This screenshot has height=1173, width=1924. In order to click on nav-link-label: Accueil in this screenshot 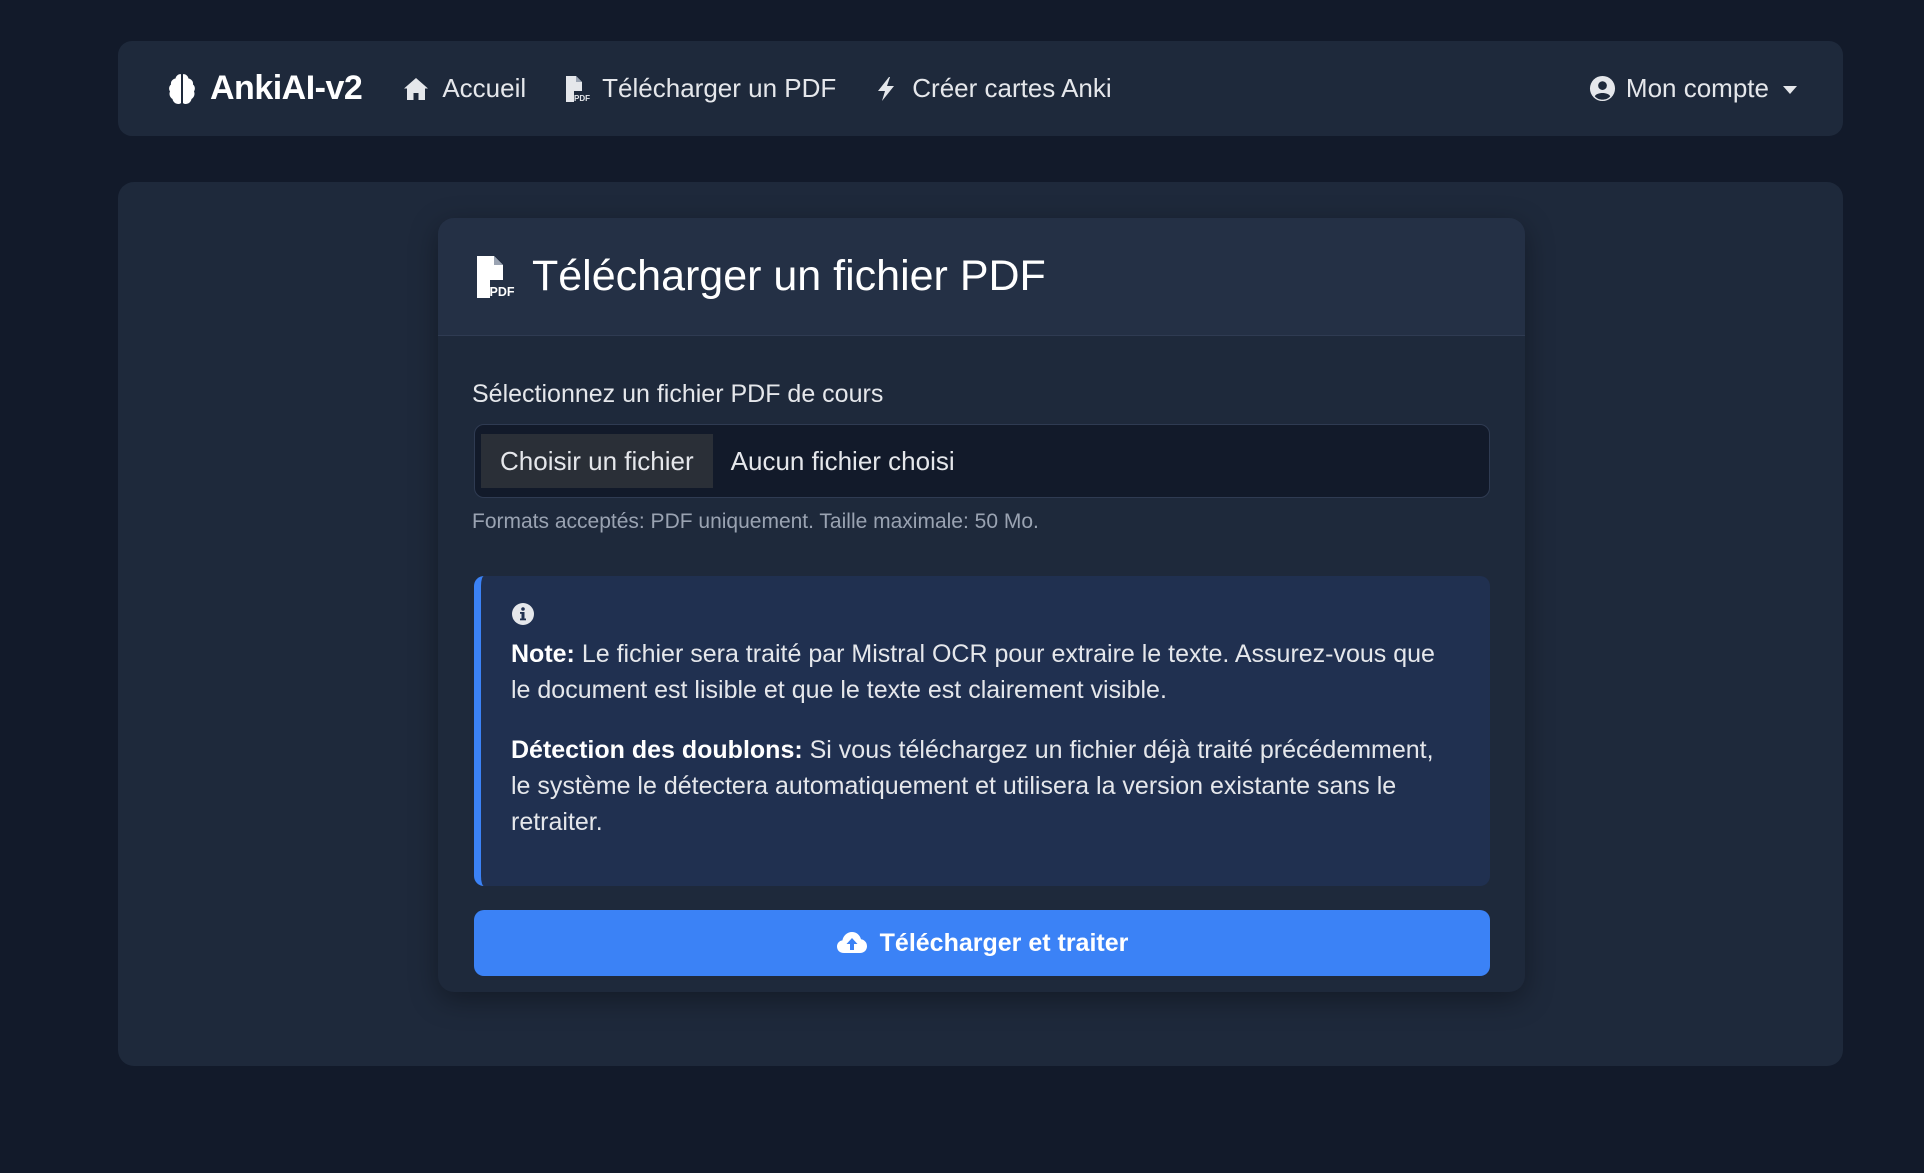, I will do `click(484, 88)`.